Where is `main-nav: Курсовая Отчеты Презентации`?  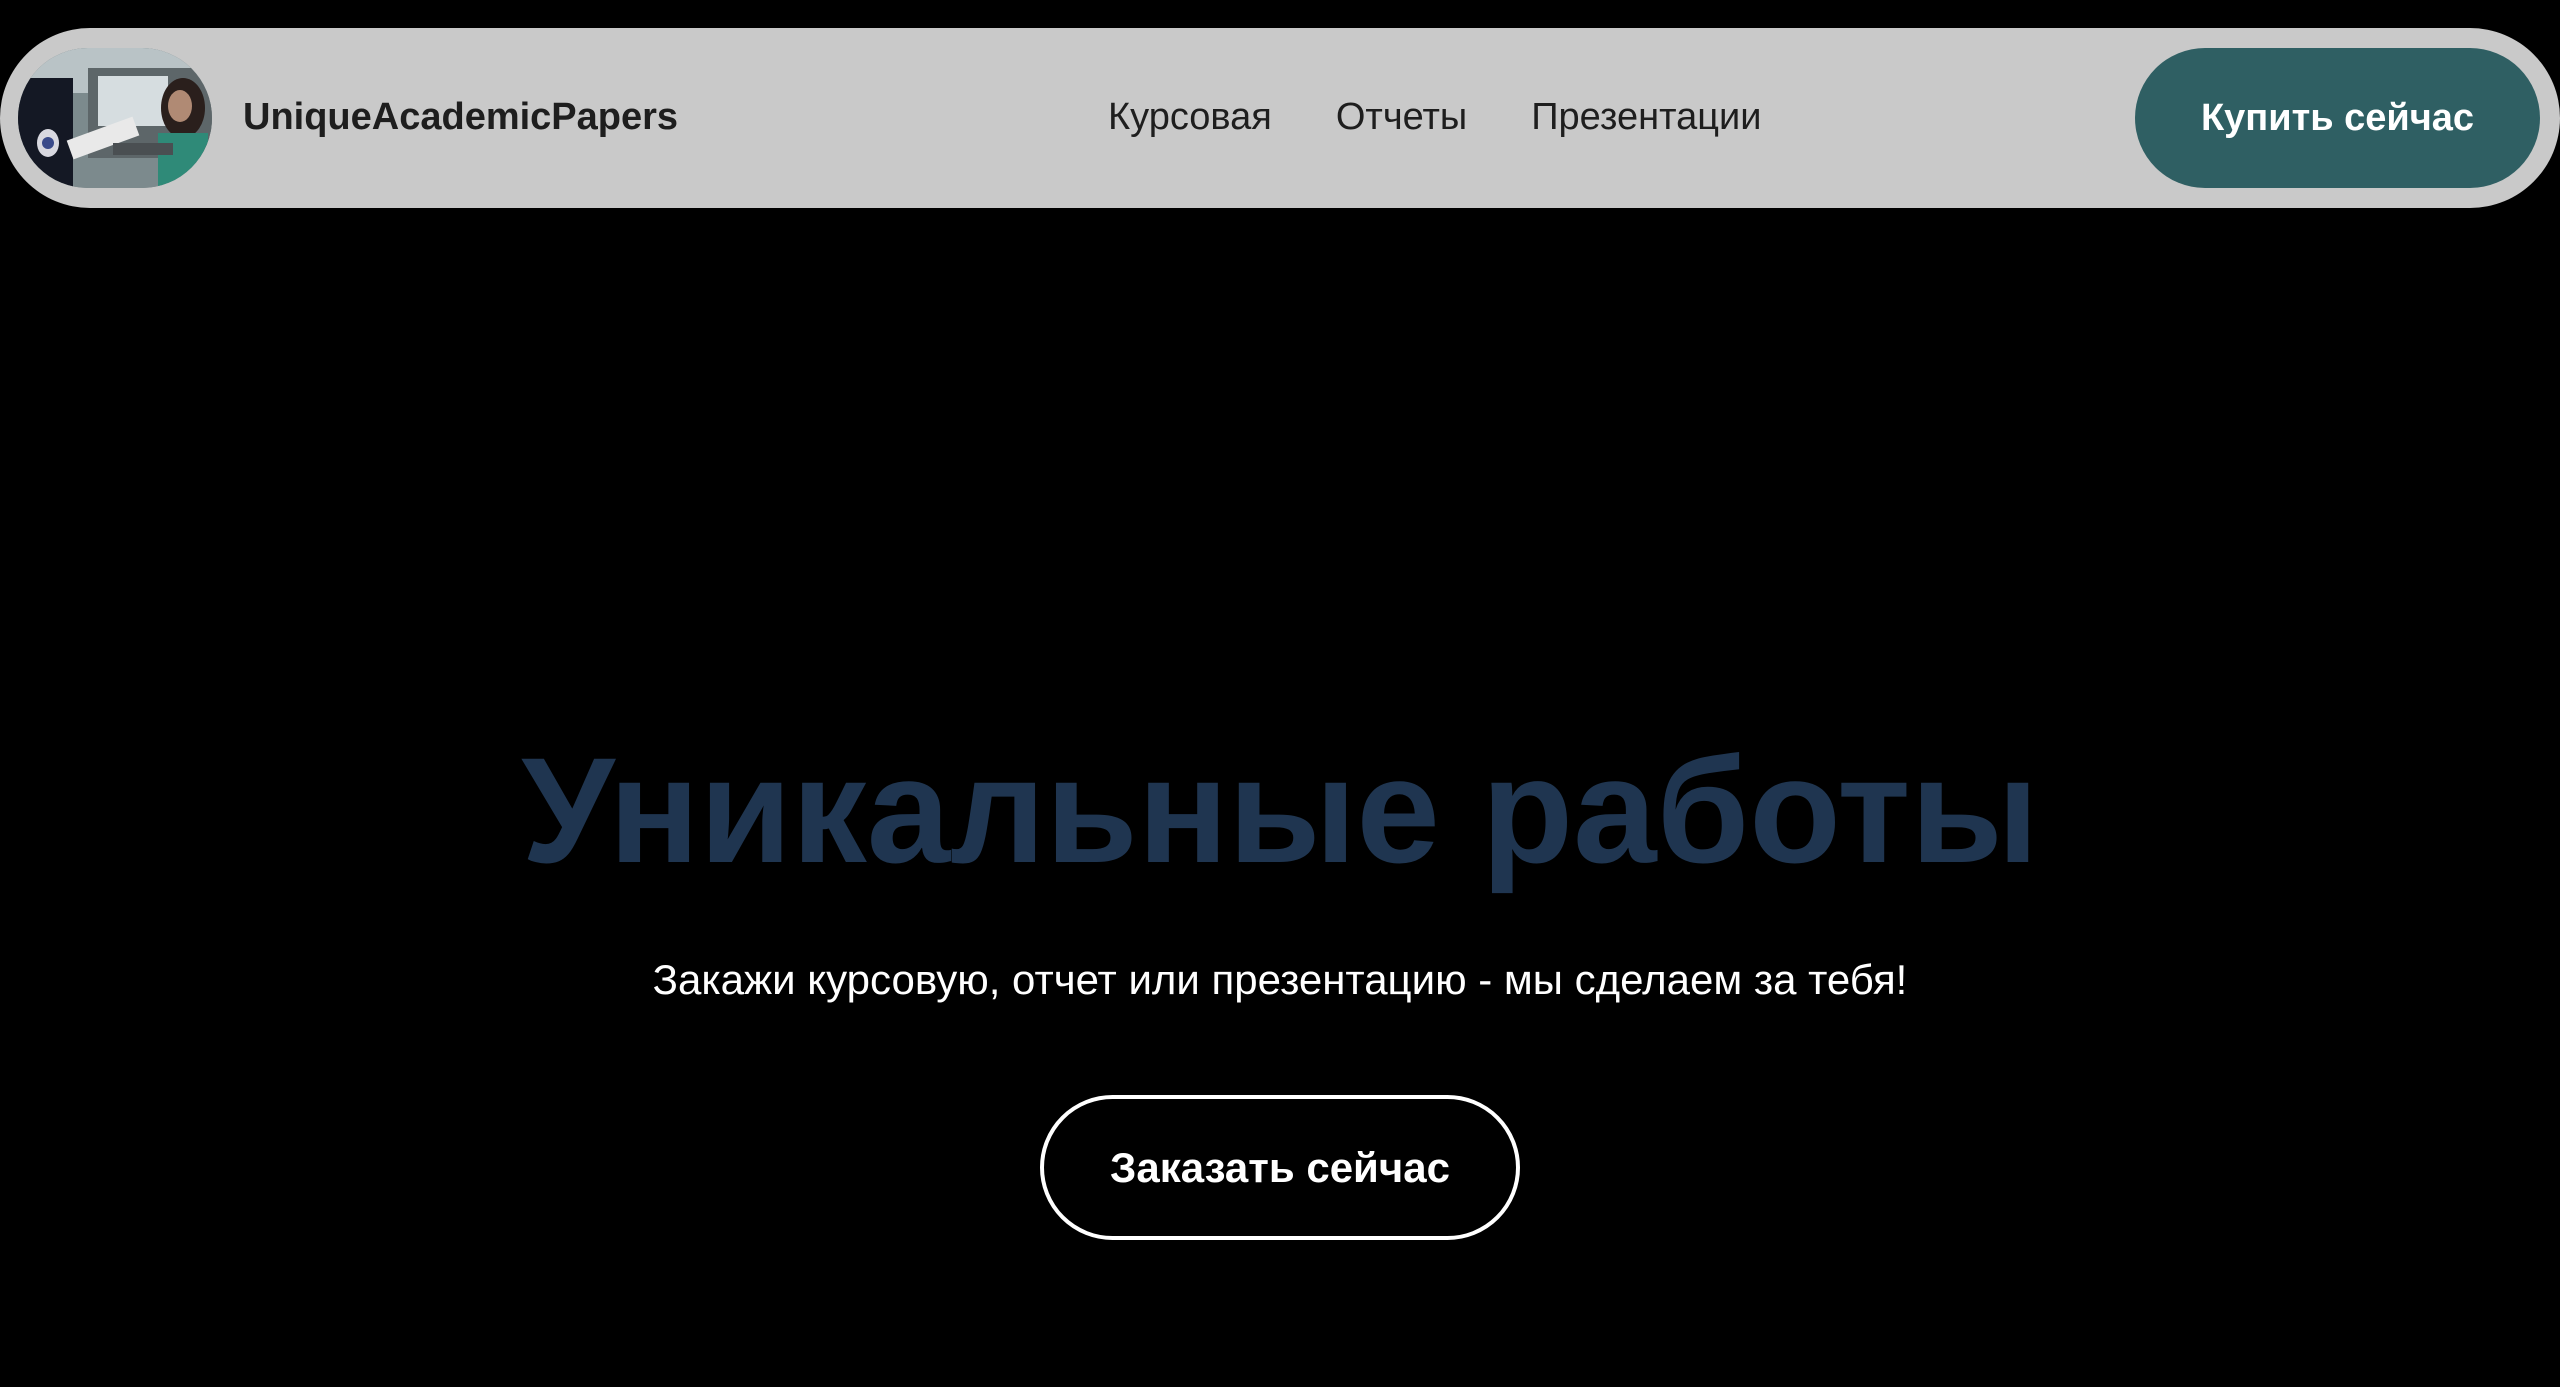 main-nav: Курсовая Отчеты Презентации is located at coordinates (1434, 117).